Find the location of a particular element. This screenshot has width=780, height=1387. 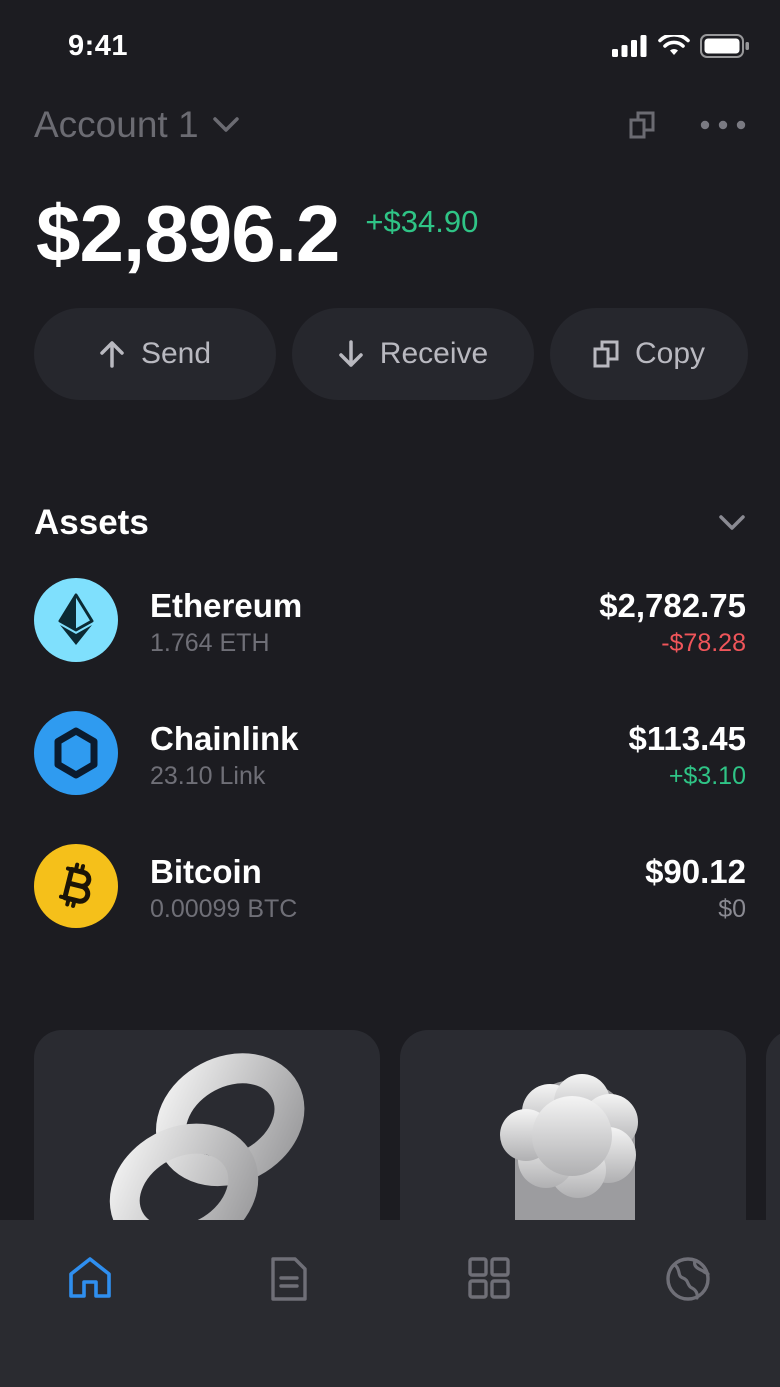

chainlink-icon is located at coordinates (76, 753).